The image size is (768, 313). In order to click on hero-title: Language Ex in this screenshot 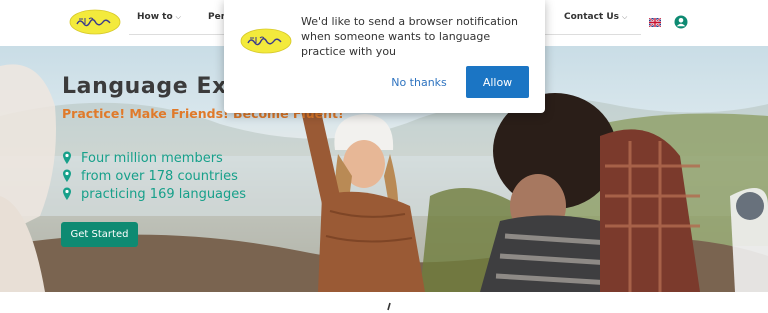, I will do `click(144, 86)`.